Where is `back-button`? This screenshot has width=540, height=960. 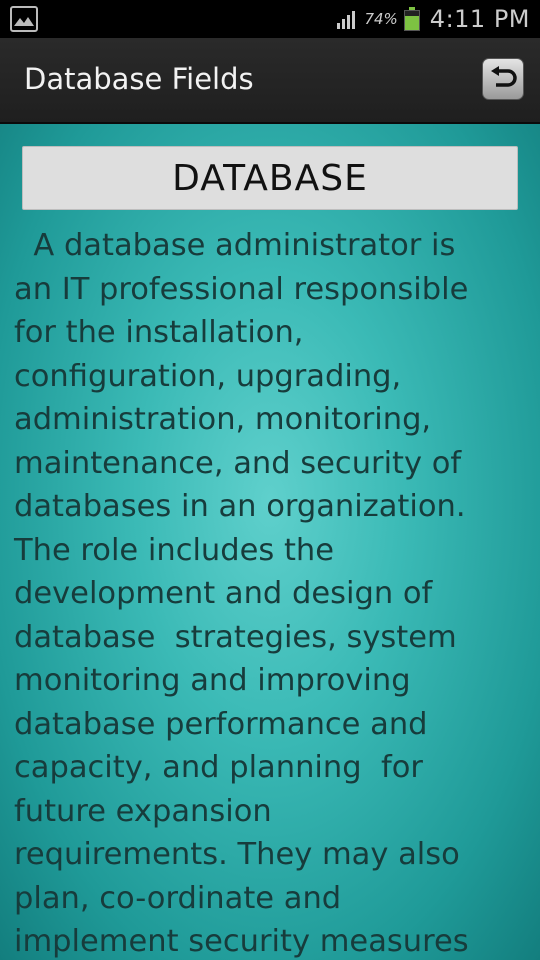 back-button is located at coordinates (503, 79).